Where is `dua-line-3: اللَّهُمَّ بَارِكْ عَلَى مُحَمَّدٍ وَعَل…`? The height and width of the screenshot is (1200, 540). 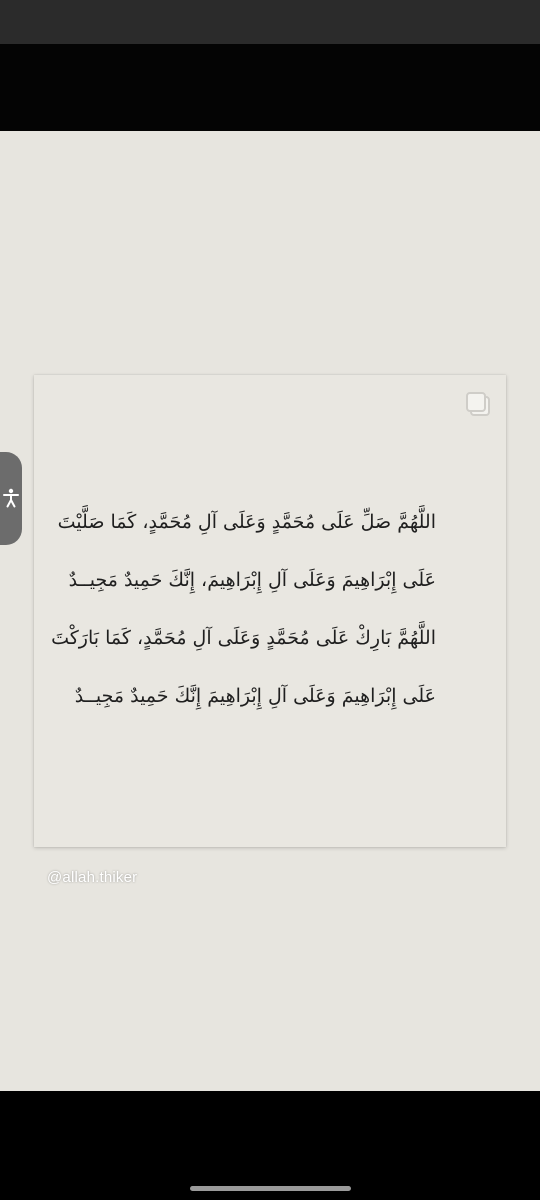
dua-line-3: اللَّهُمَّ بَارِكْ عَلَى مُحَمَّدٍ وَعَل… is located at coordinates (243, 638).